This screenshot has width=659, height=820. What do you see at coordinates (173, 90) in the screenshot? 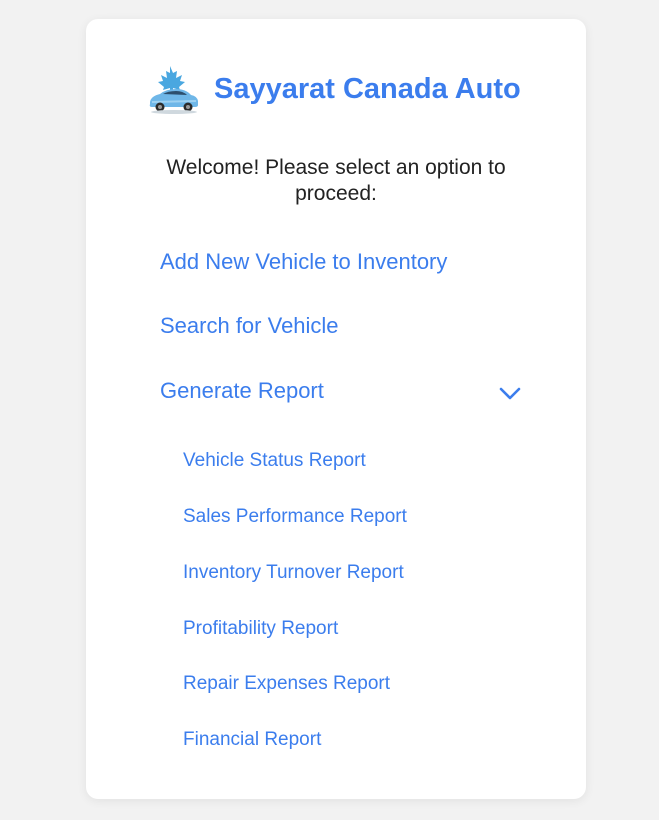
I see `maple-leaf-car-logo-icon` at bounding box center [173, 90].